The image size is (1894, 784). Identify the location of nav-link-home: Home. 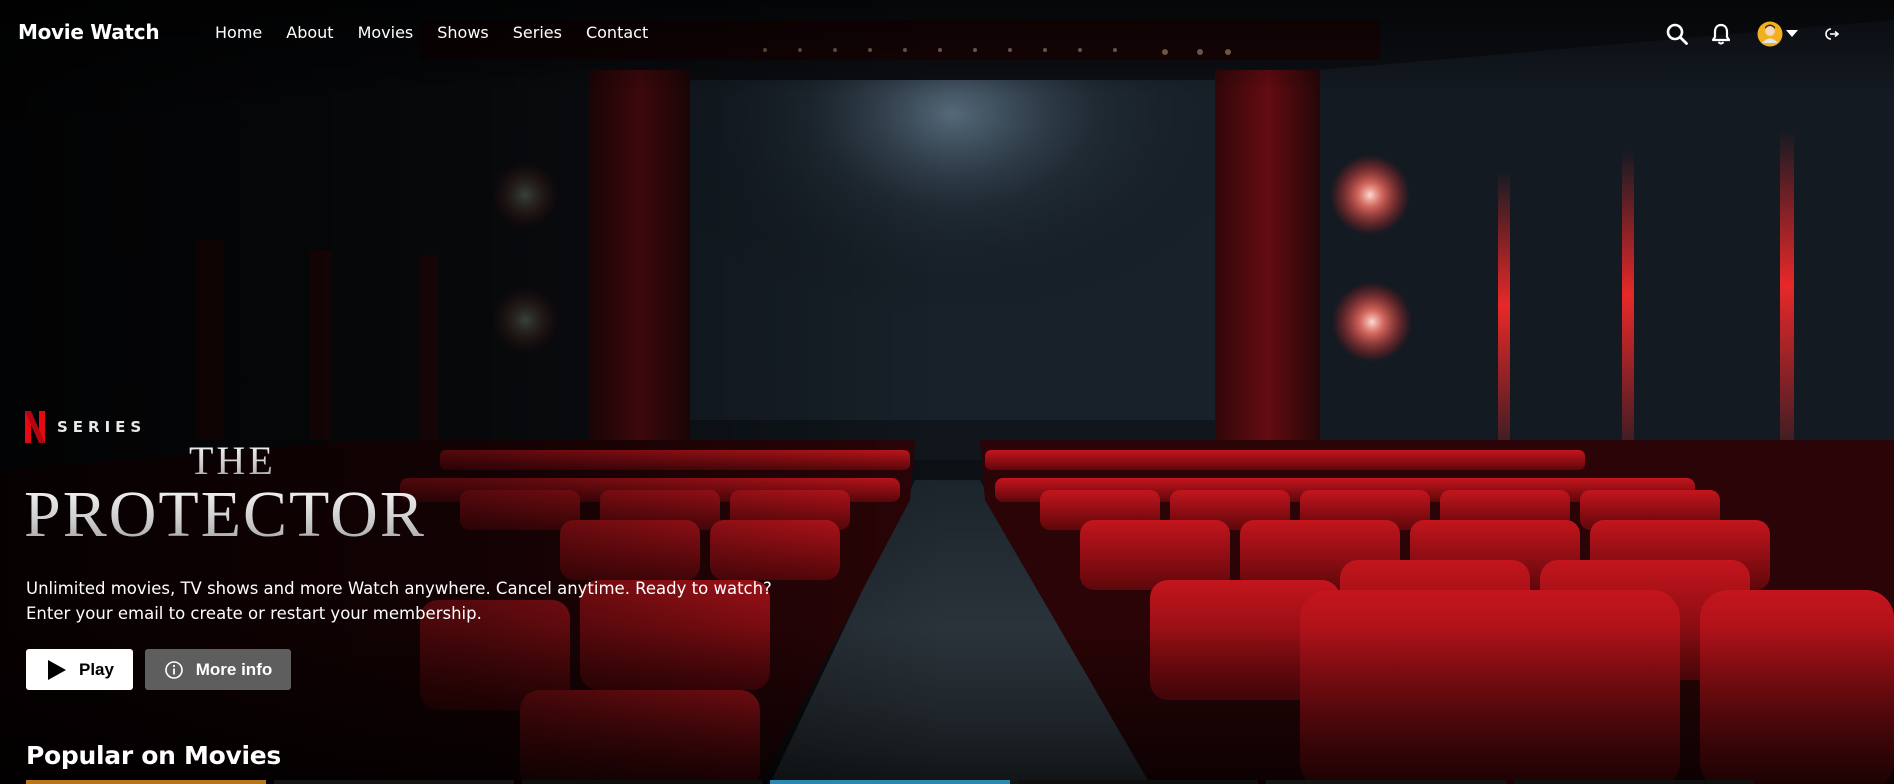
(238, 32).